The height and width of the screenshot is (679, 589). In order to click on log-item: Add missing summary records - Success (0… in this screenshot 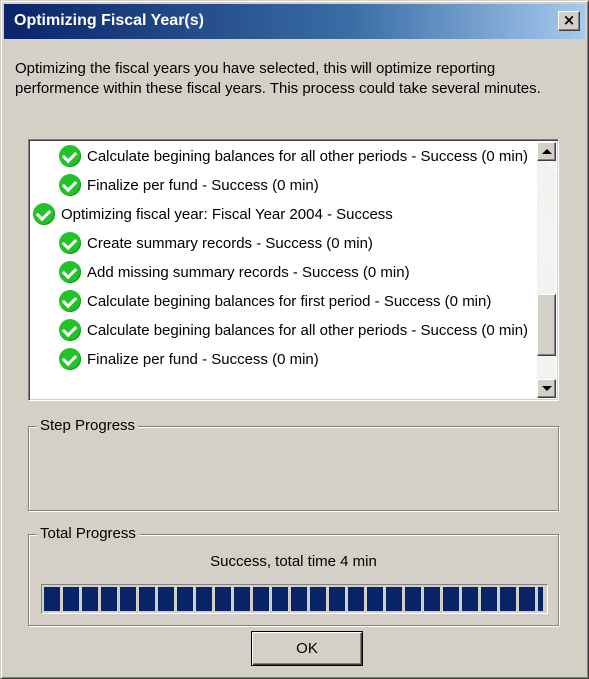, I will do `click(291, 272)`.